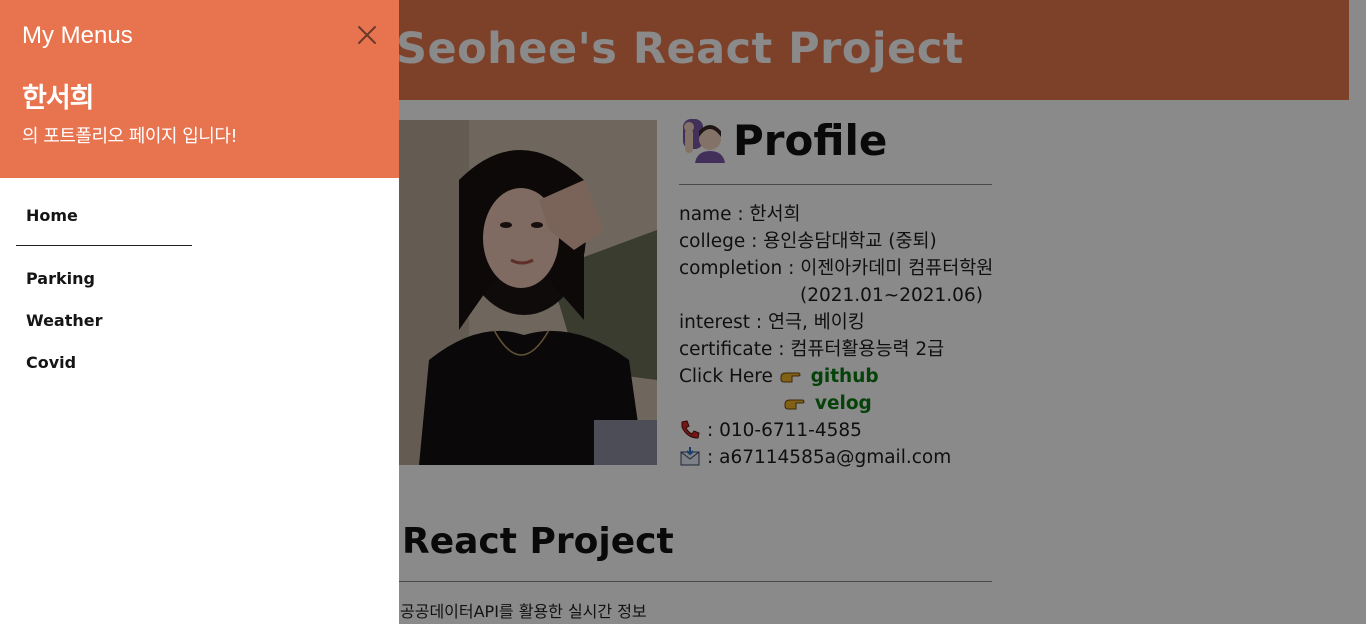 Image resolution: width=1366 pixels, height=624 pixels. I want to click on close-icon, so click(367, 35).